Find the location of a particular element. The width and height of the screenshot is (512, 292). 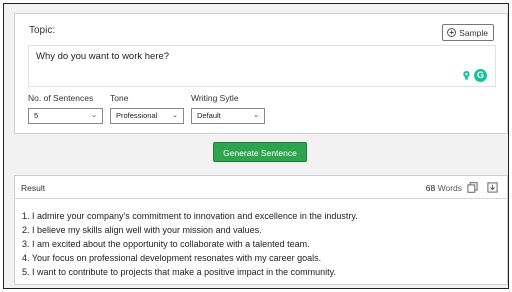

word-count-unit: Words is located at coordinates (449, 188).